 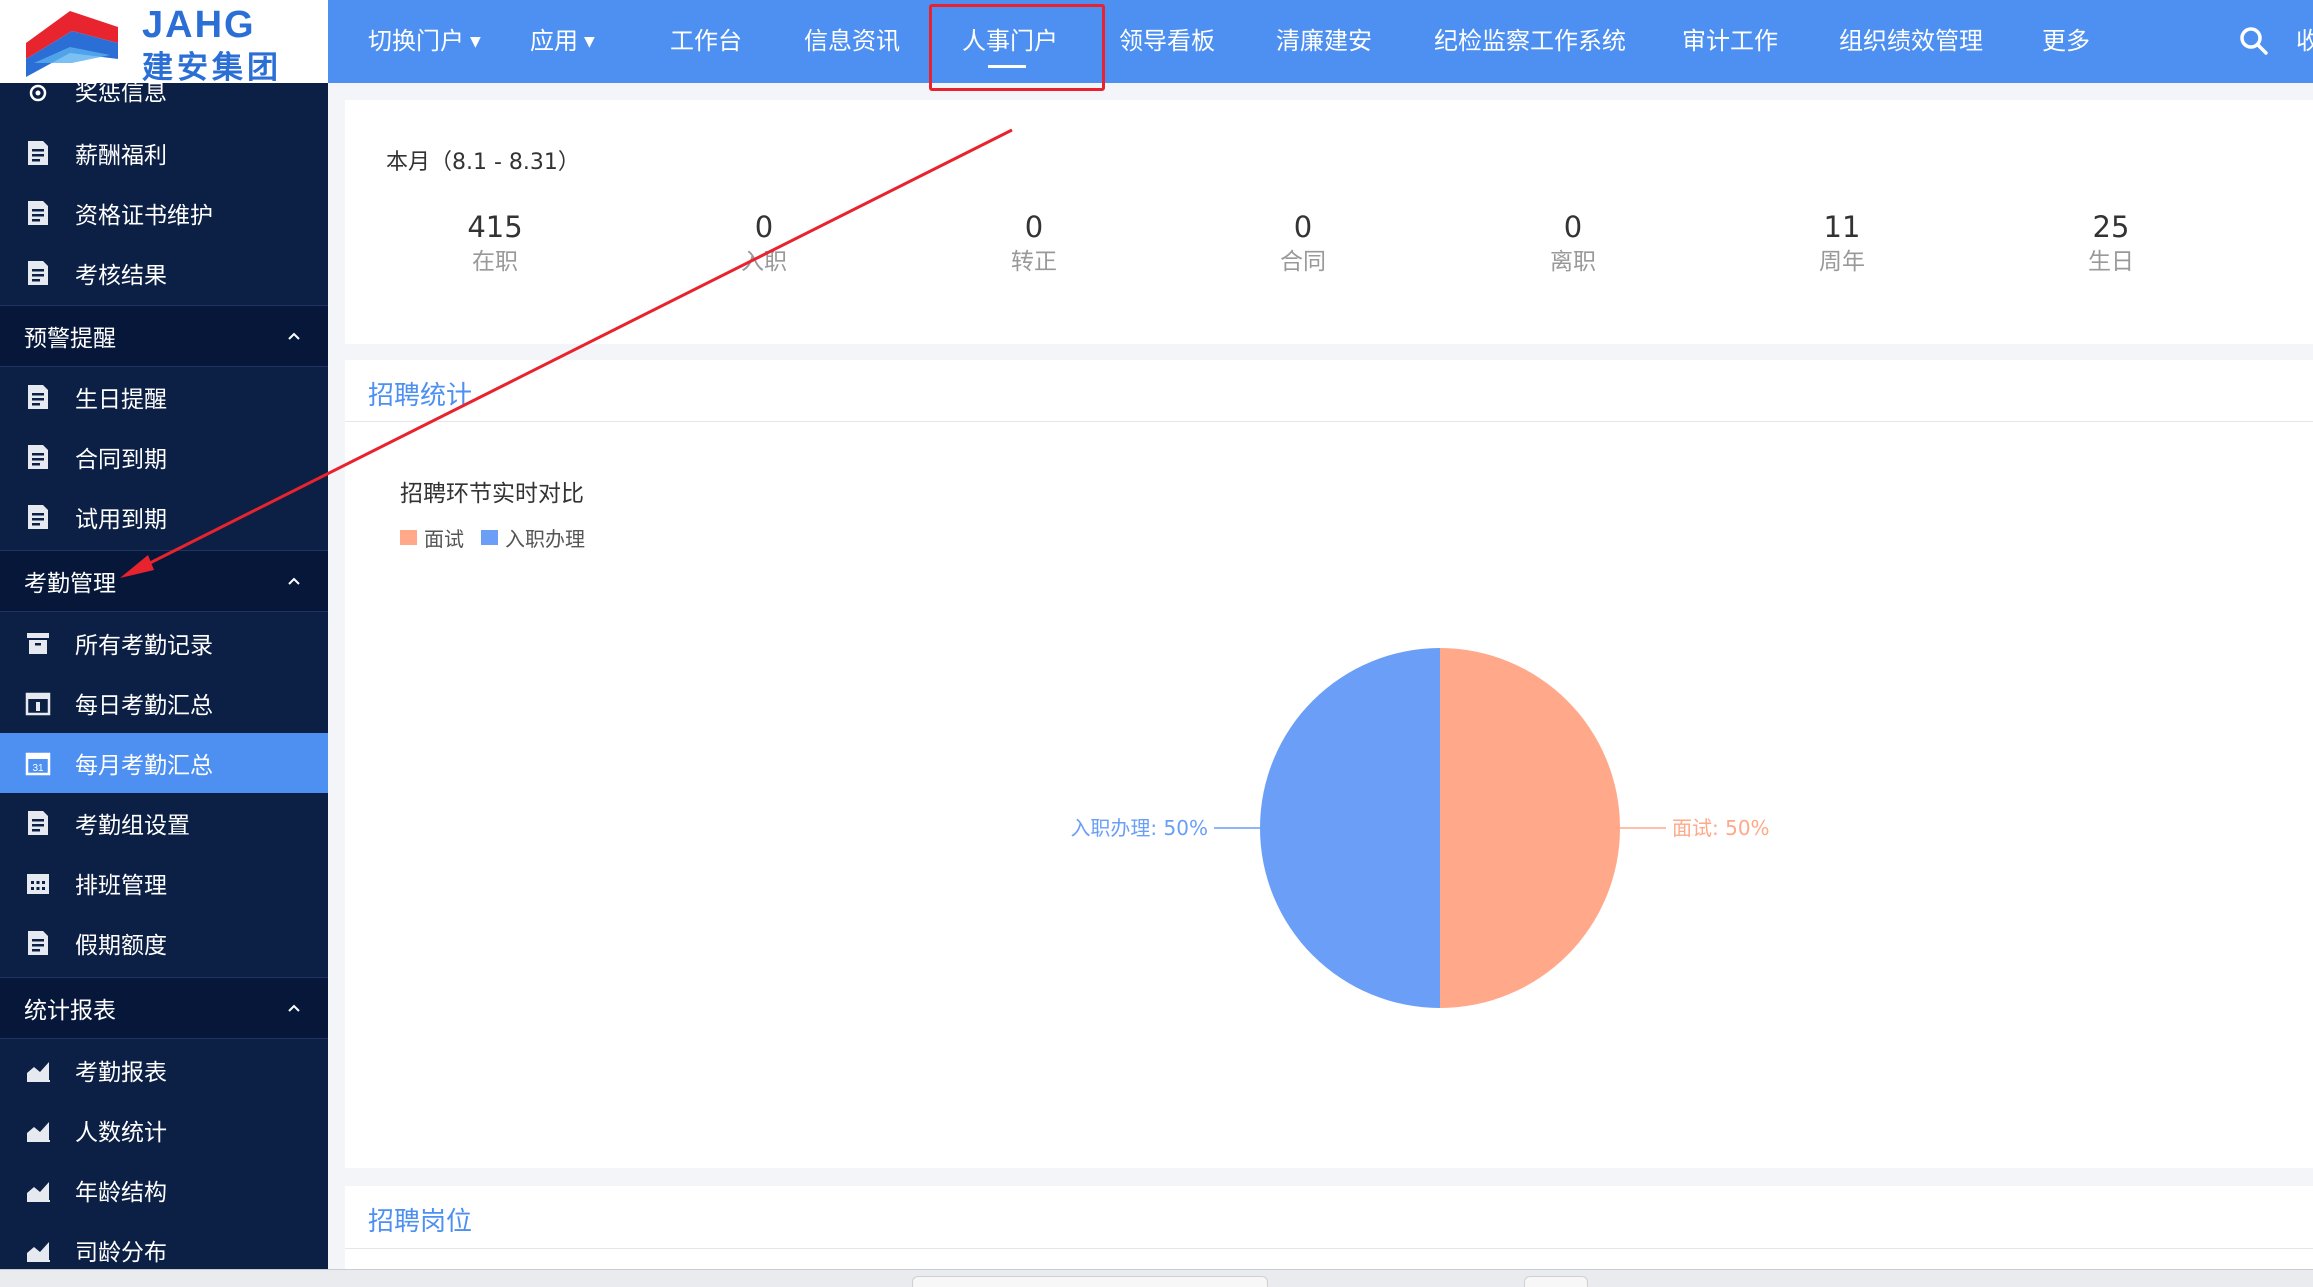 What do you see at coordinates (1911, 41) in the screenshot?
I see `nav-performance: 组织绩效管理` at bounding box center [1911, 41].